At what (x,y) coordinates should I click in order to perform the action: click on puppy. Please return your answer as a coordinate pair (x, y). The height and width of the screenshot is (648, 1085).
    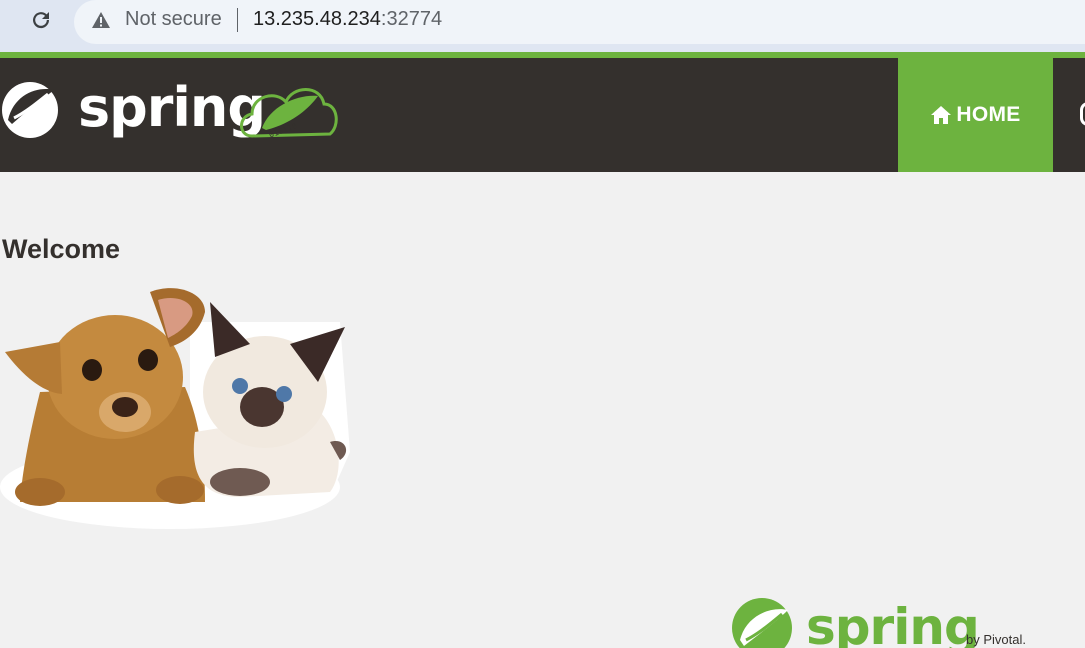
    Looking at the image, I should click on (105, 397).